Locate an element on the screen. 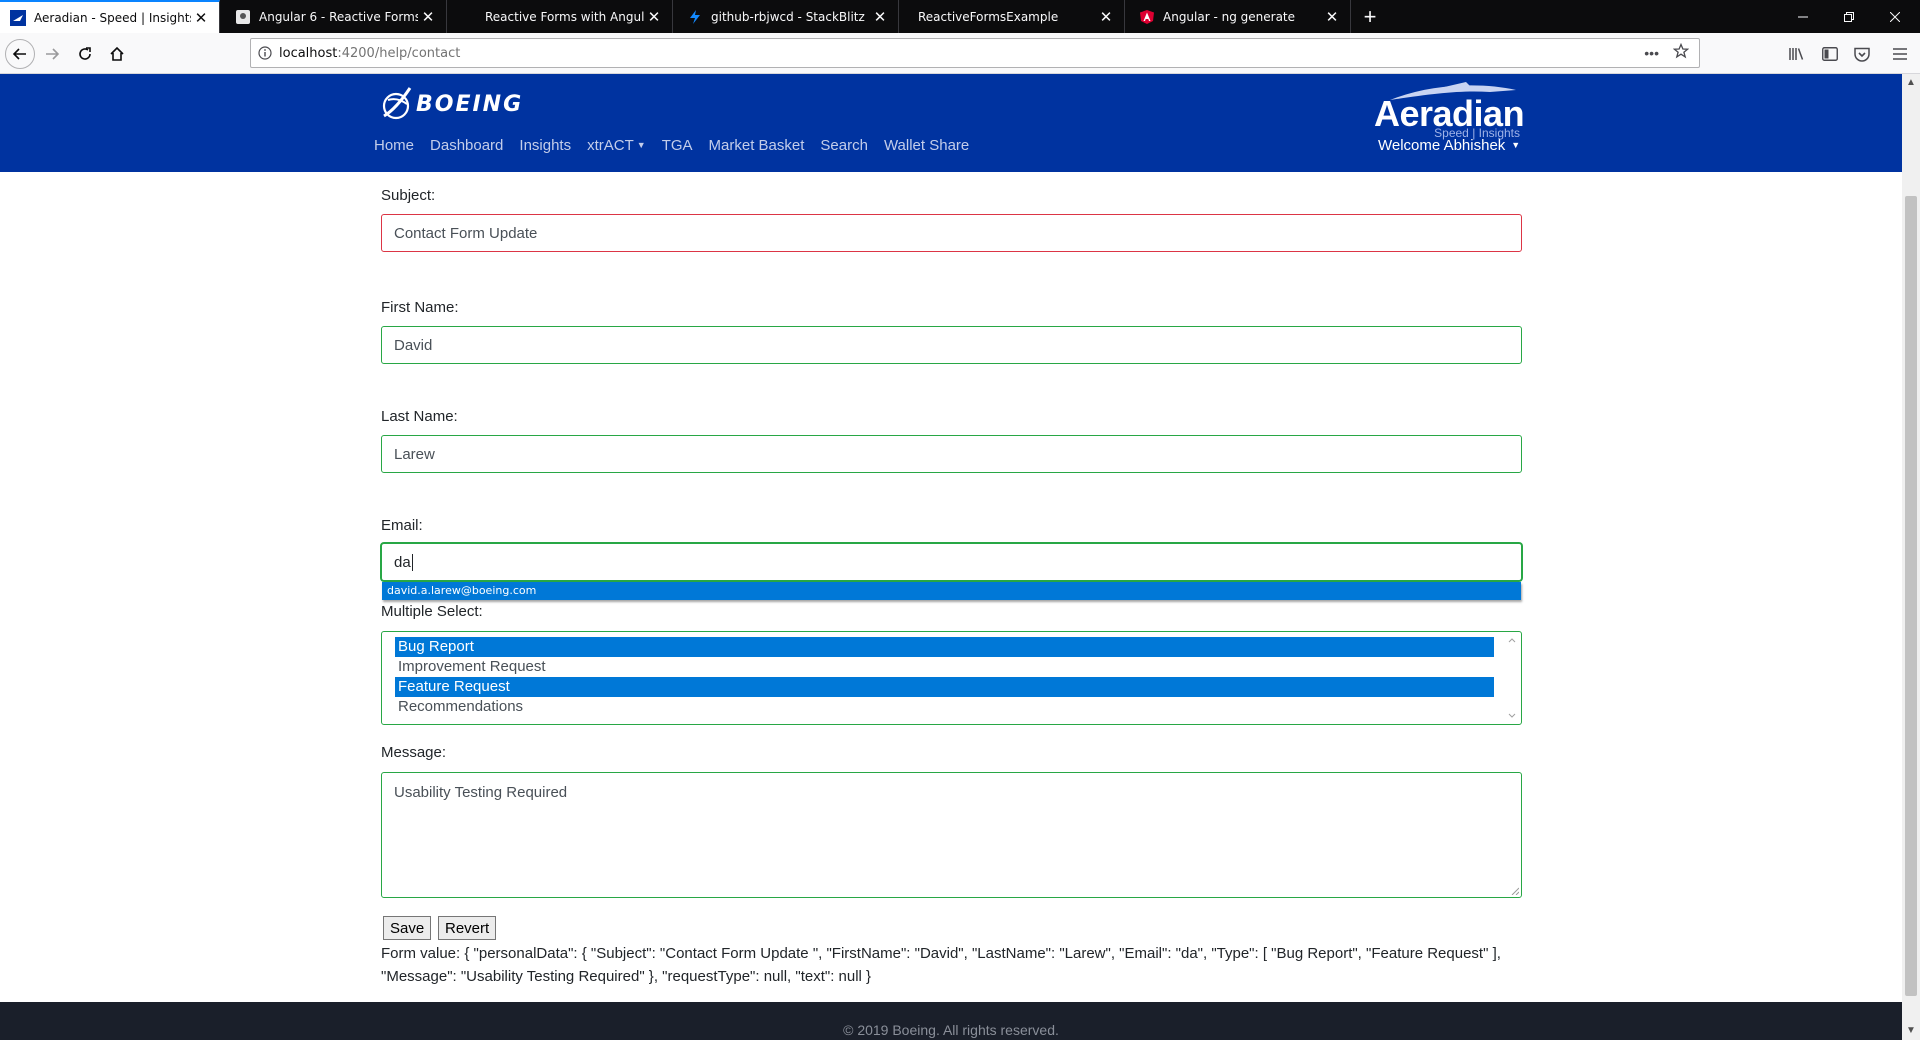 This screenshot has height=1040, width=1920. multiple-select-label: Multiple Select: is located at coordinates (432, 611).